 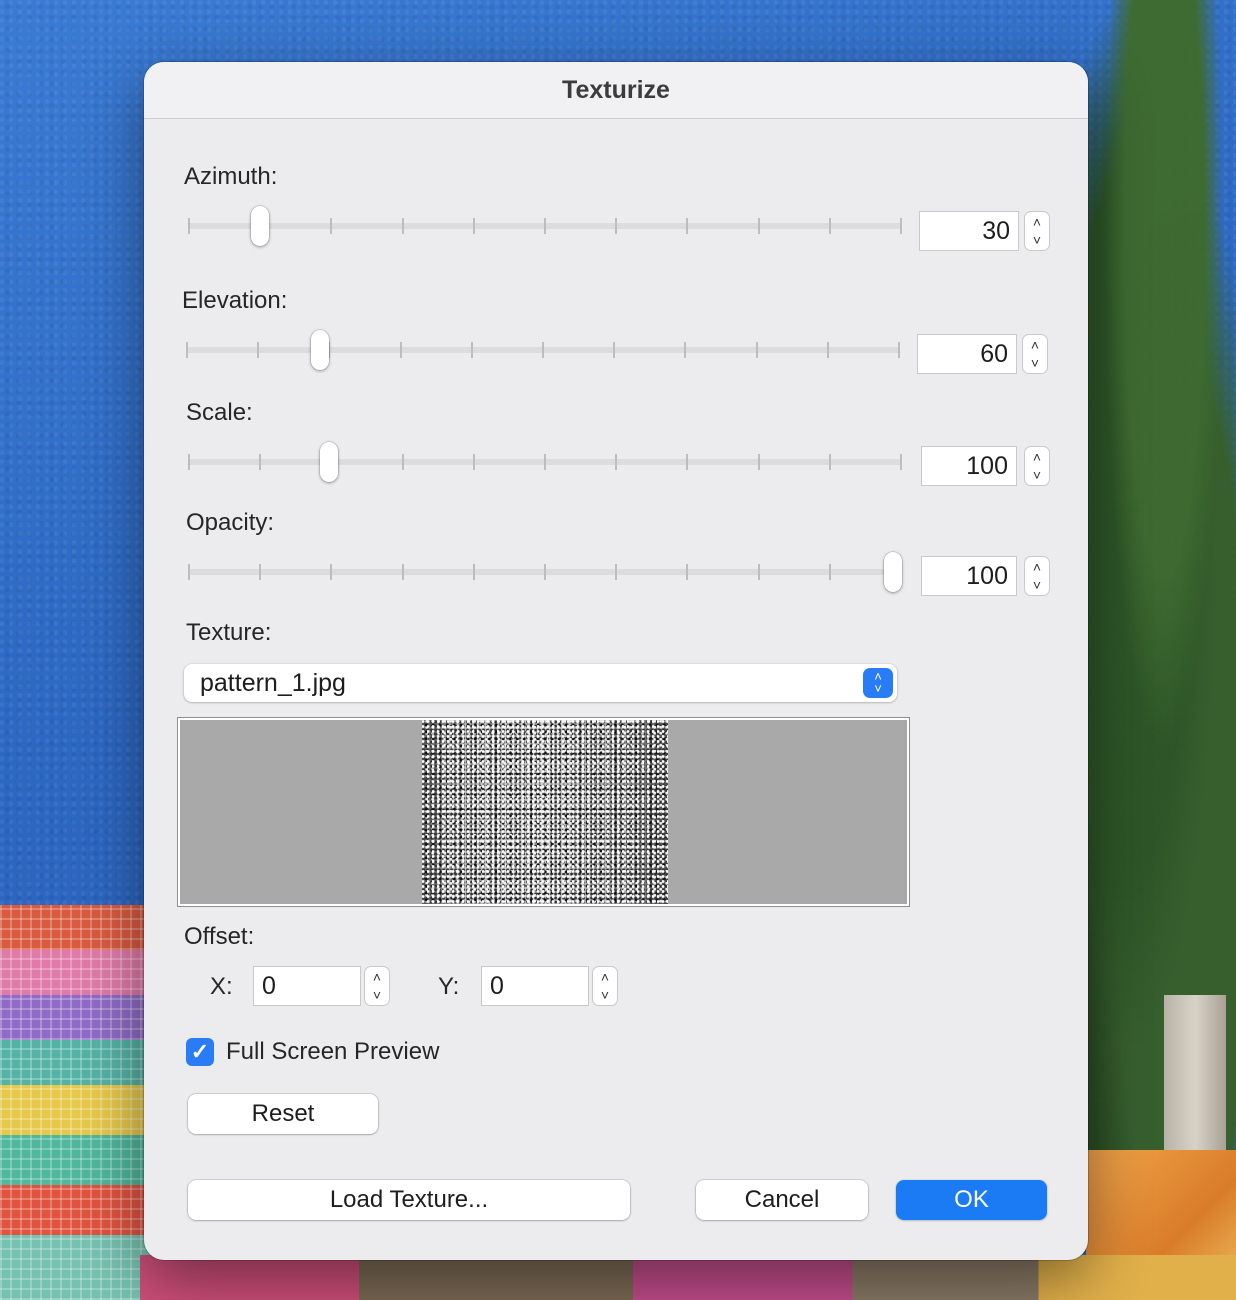 I want to click on texture-preview-image, so click(x=545, y=812).